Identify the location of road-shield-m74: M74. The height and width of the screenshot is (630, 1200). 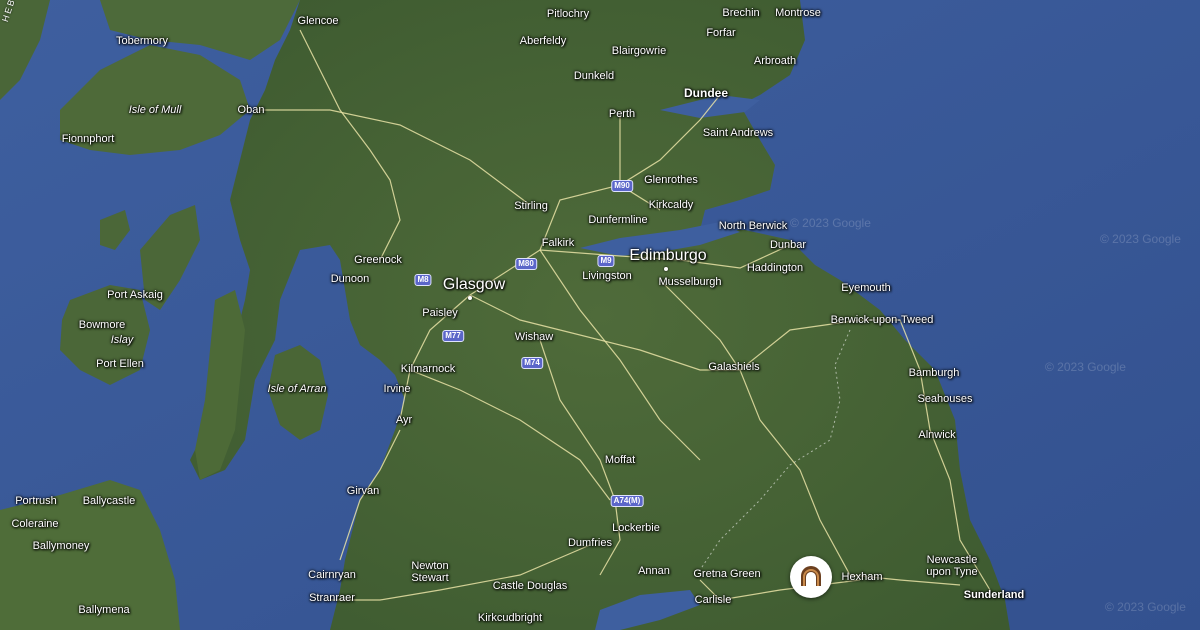
(532, 363).